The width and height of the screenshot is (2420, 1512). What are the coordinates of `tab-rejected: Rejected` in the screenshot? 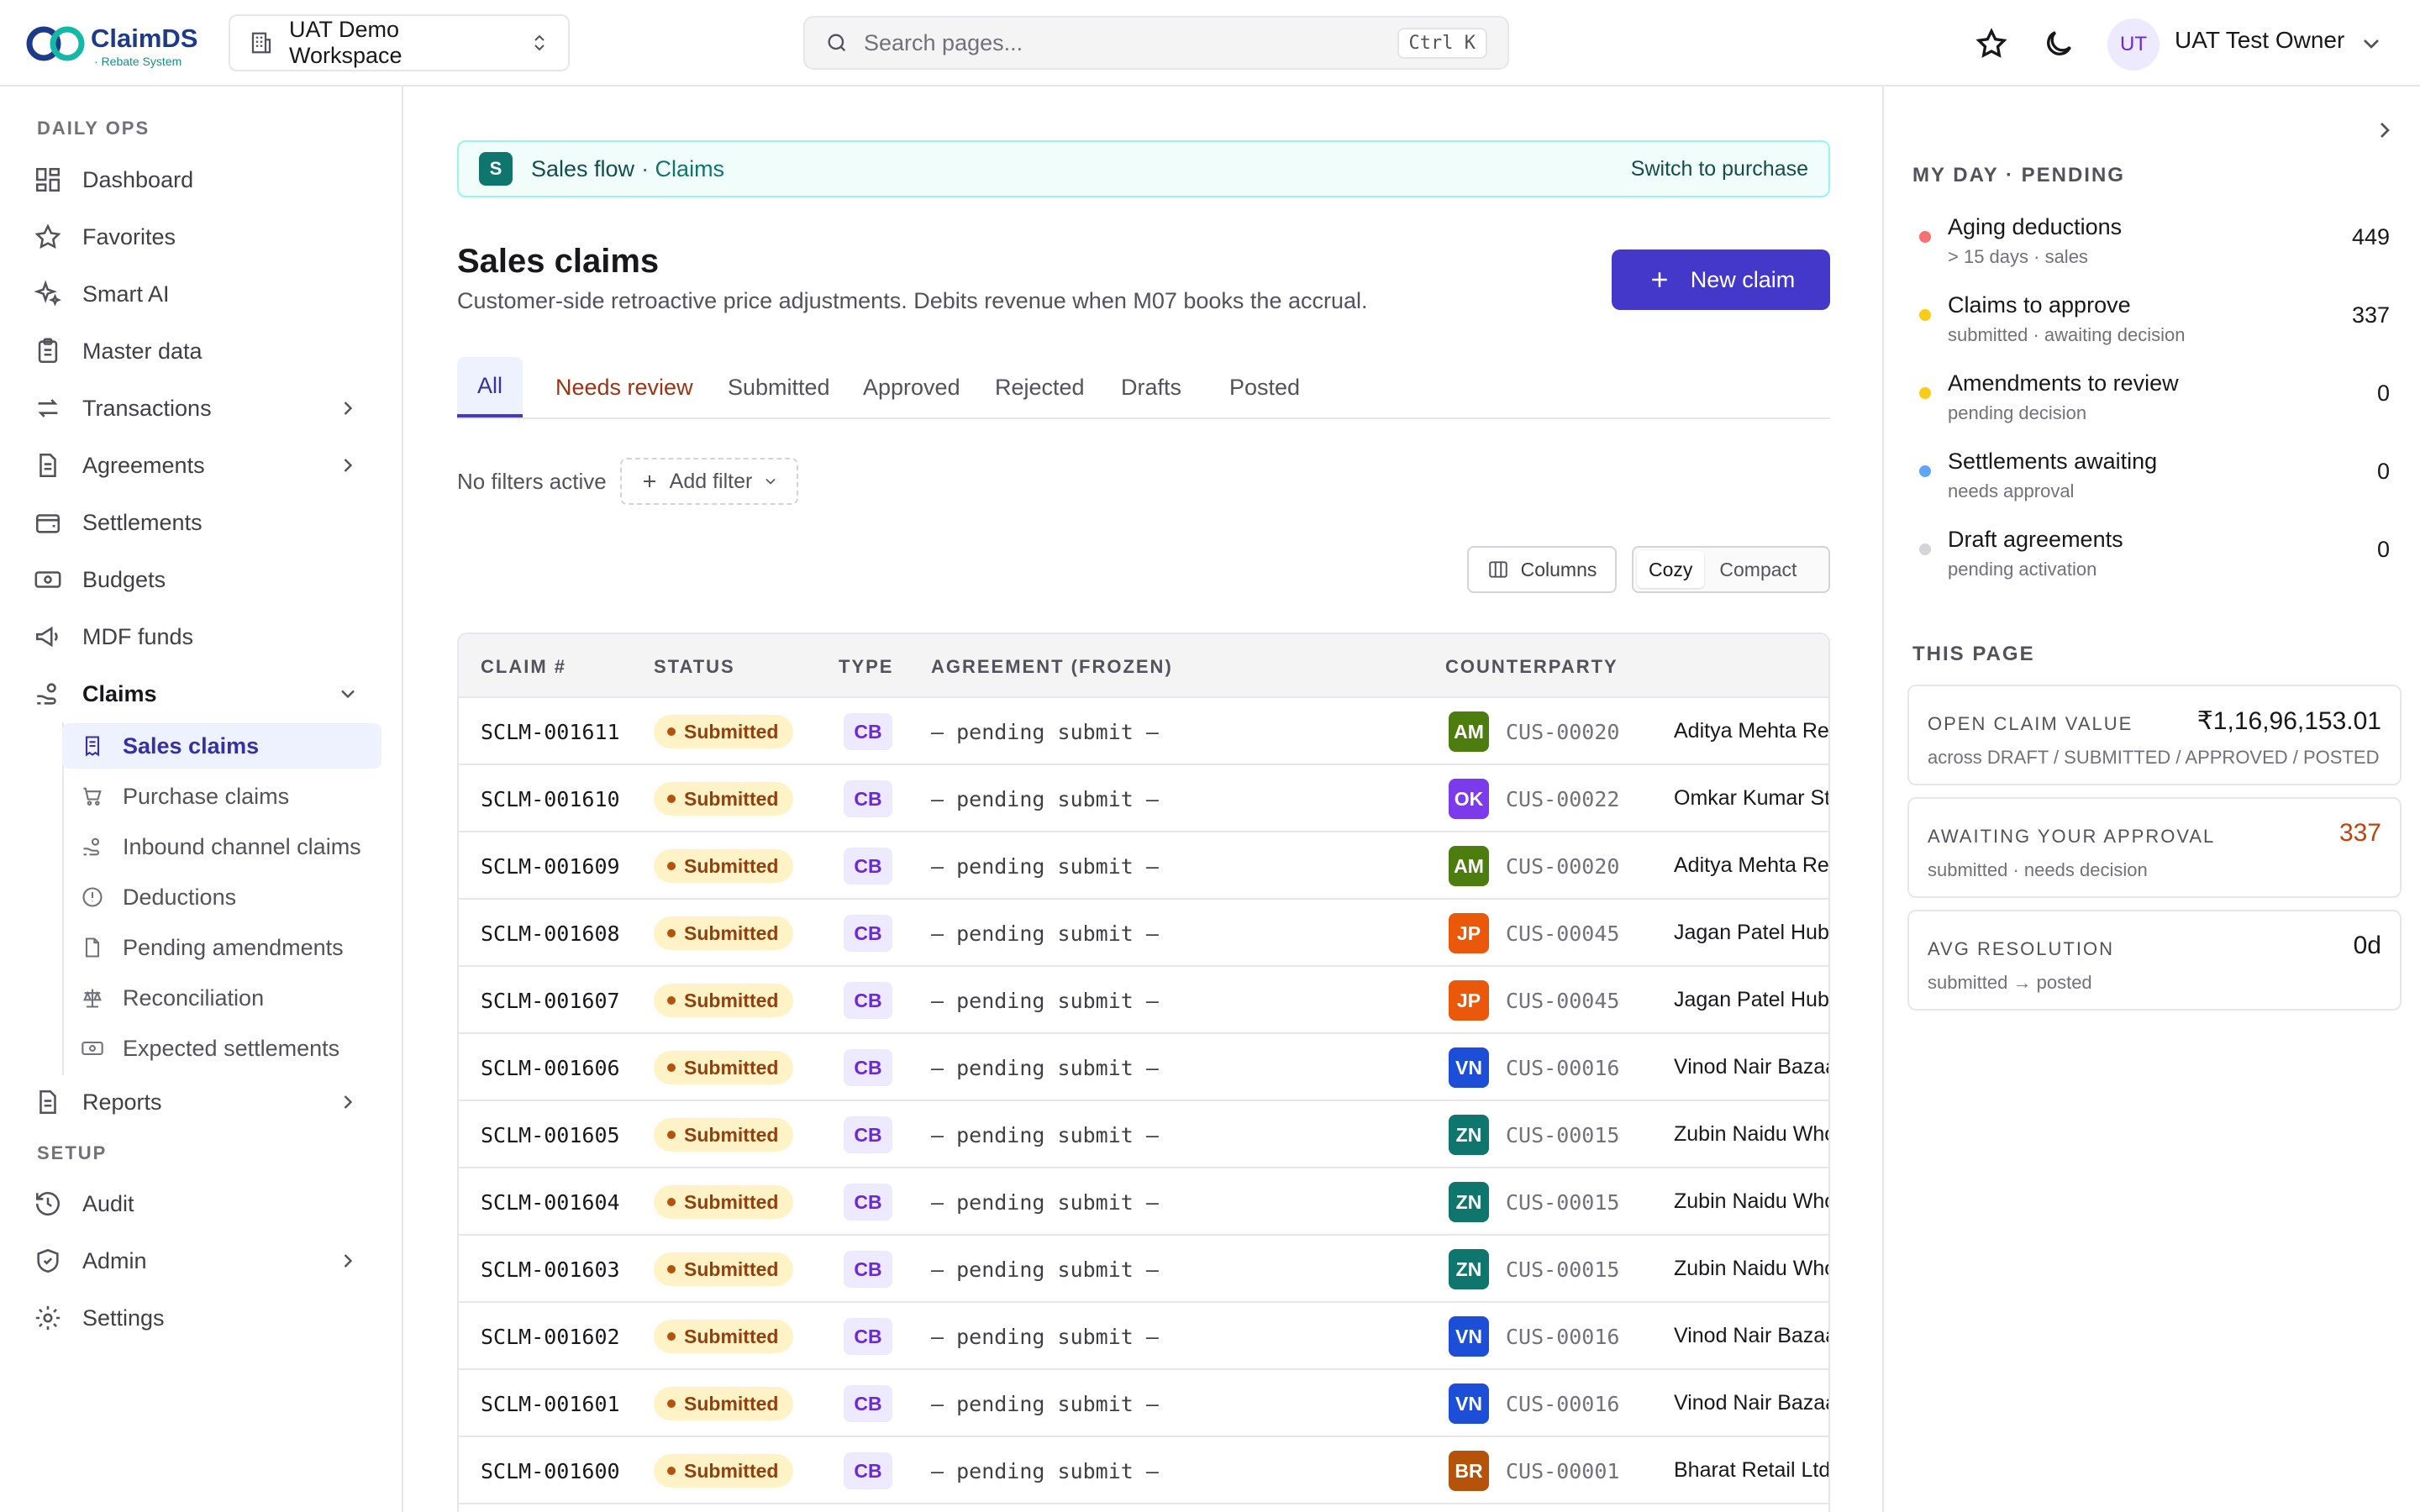 It's located at (1040, 387).